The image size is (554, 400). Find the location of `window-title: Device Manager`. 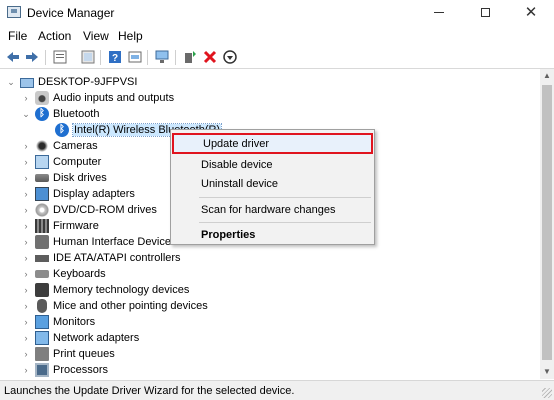

window-title: Device Manager is located at coordinates (71, 13).